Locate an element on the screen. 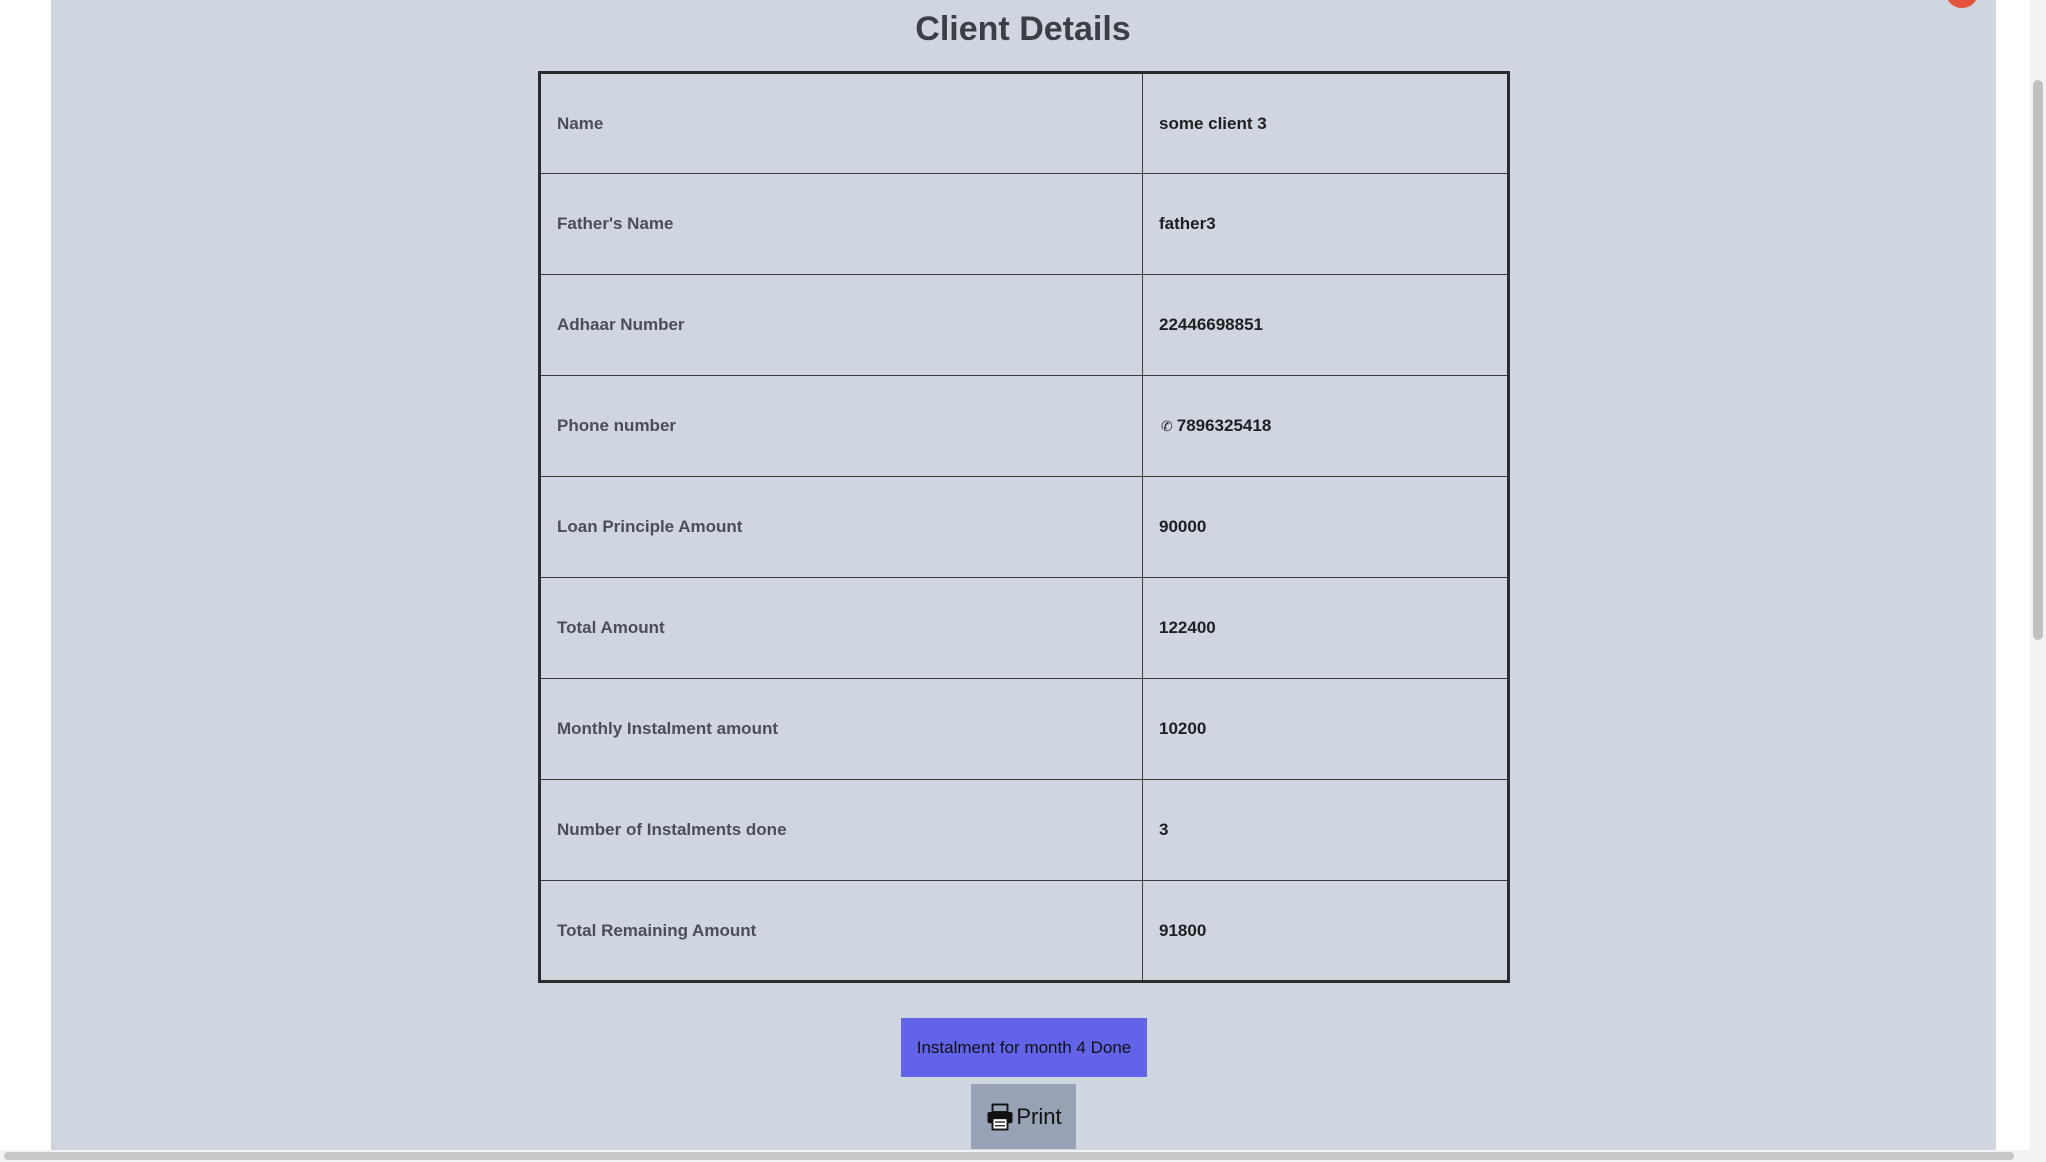 Image resolution: width=2046 pixels, height=1162 pixels. printer-icon is located at coordinates (1000, 1116).